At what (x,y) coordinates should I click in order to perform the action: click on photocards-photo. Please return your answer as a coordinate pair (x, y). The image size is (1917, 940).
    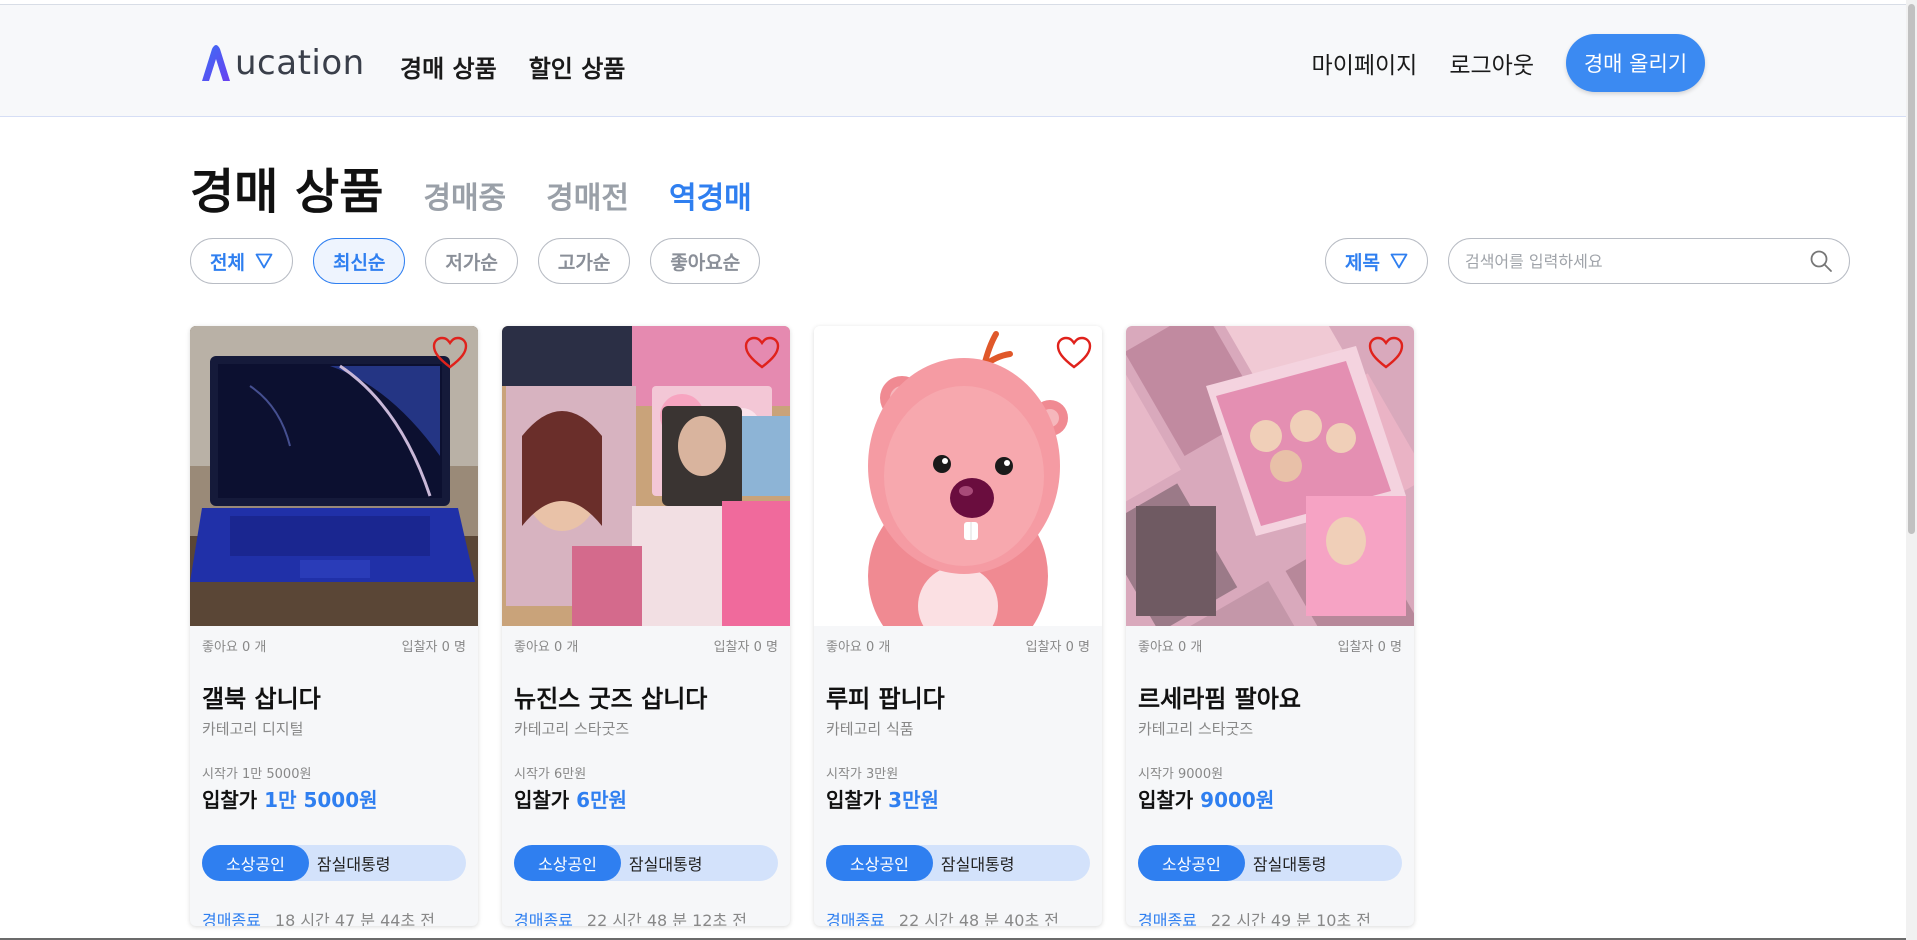
    Looking at the image, I should click on (1270, 476).